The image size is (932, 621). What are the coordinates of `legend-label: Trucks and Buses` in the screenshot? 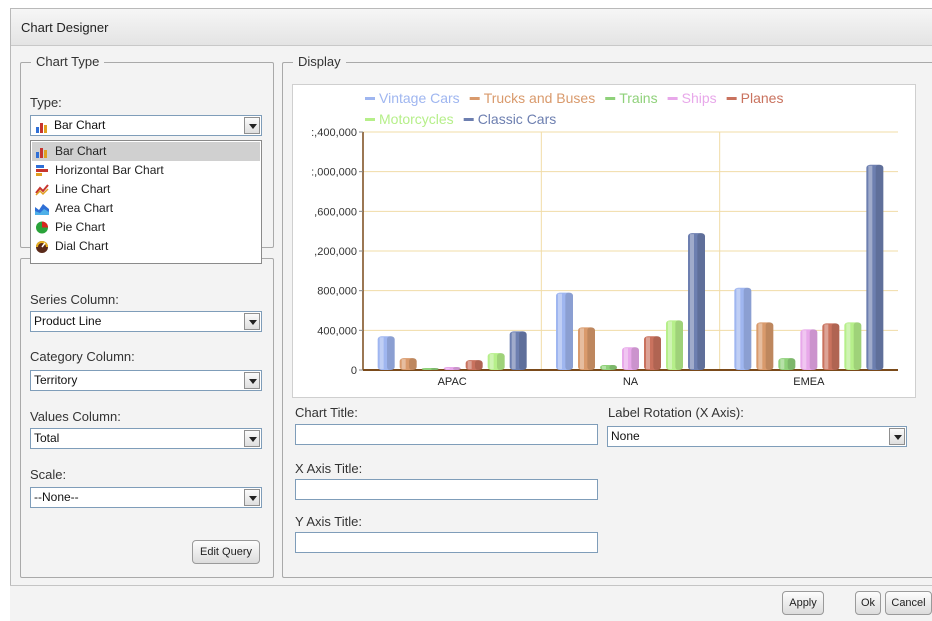 It's located at (540, 98).